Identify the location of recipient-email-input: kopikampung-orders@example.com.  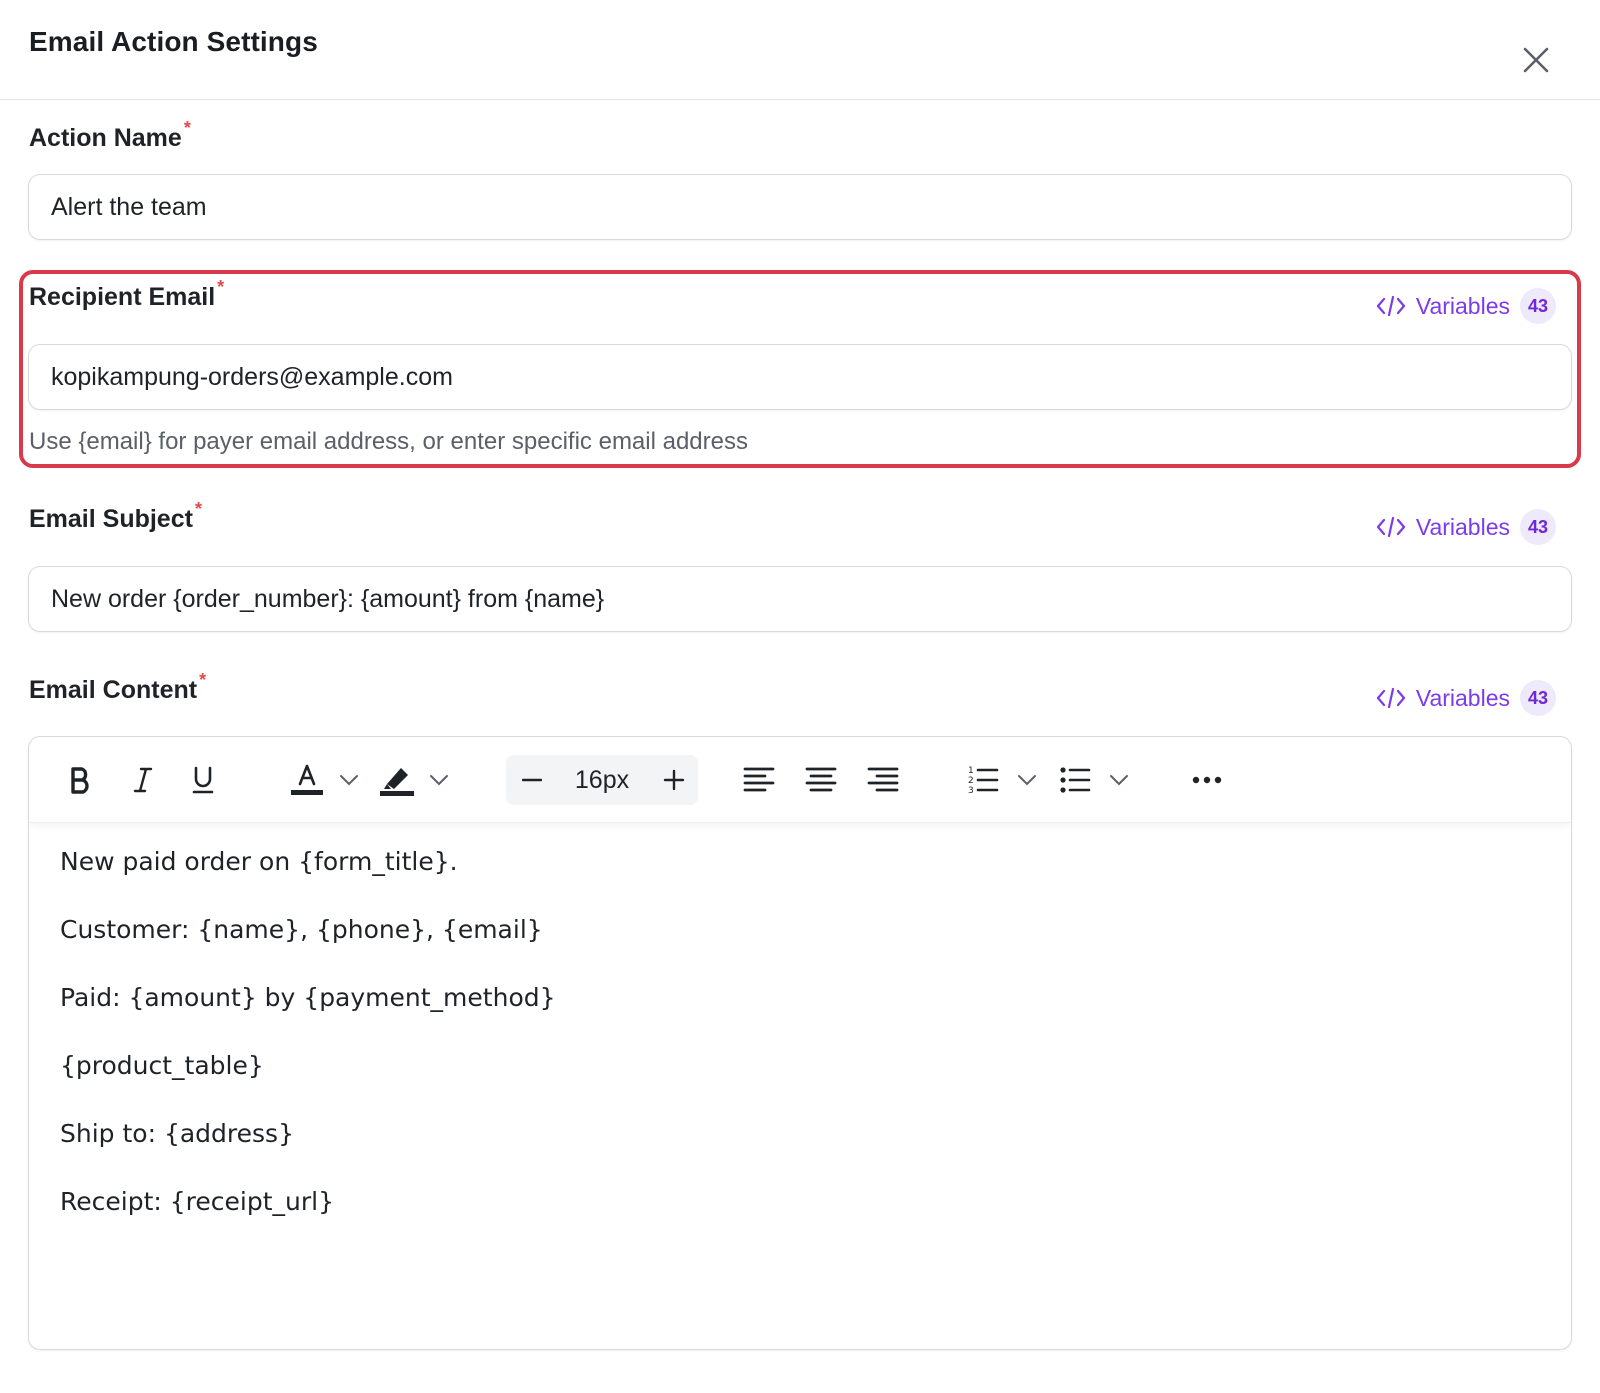
(800, 377).